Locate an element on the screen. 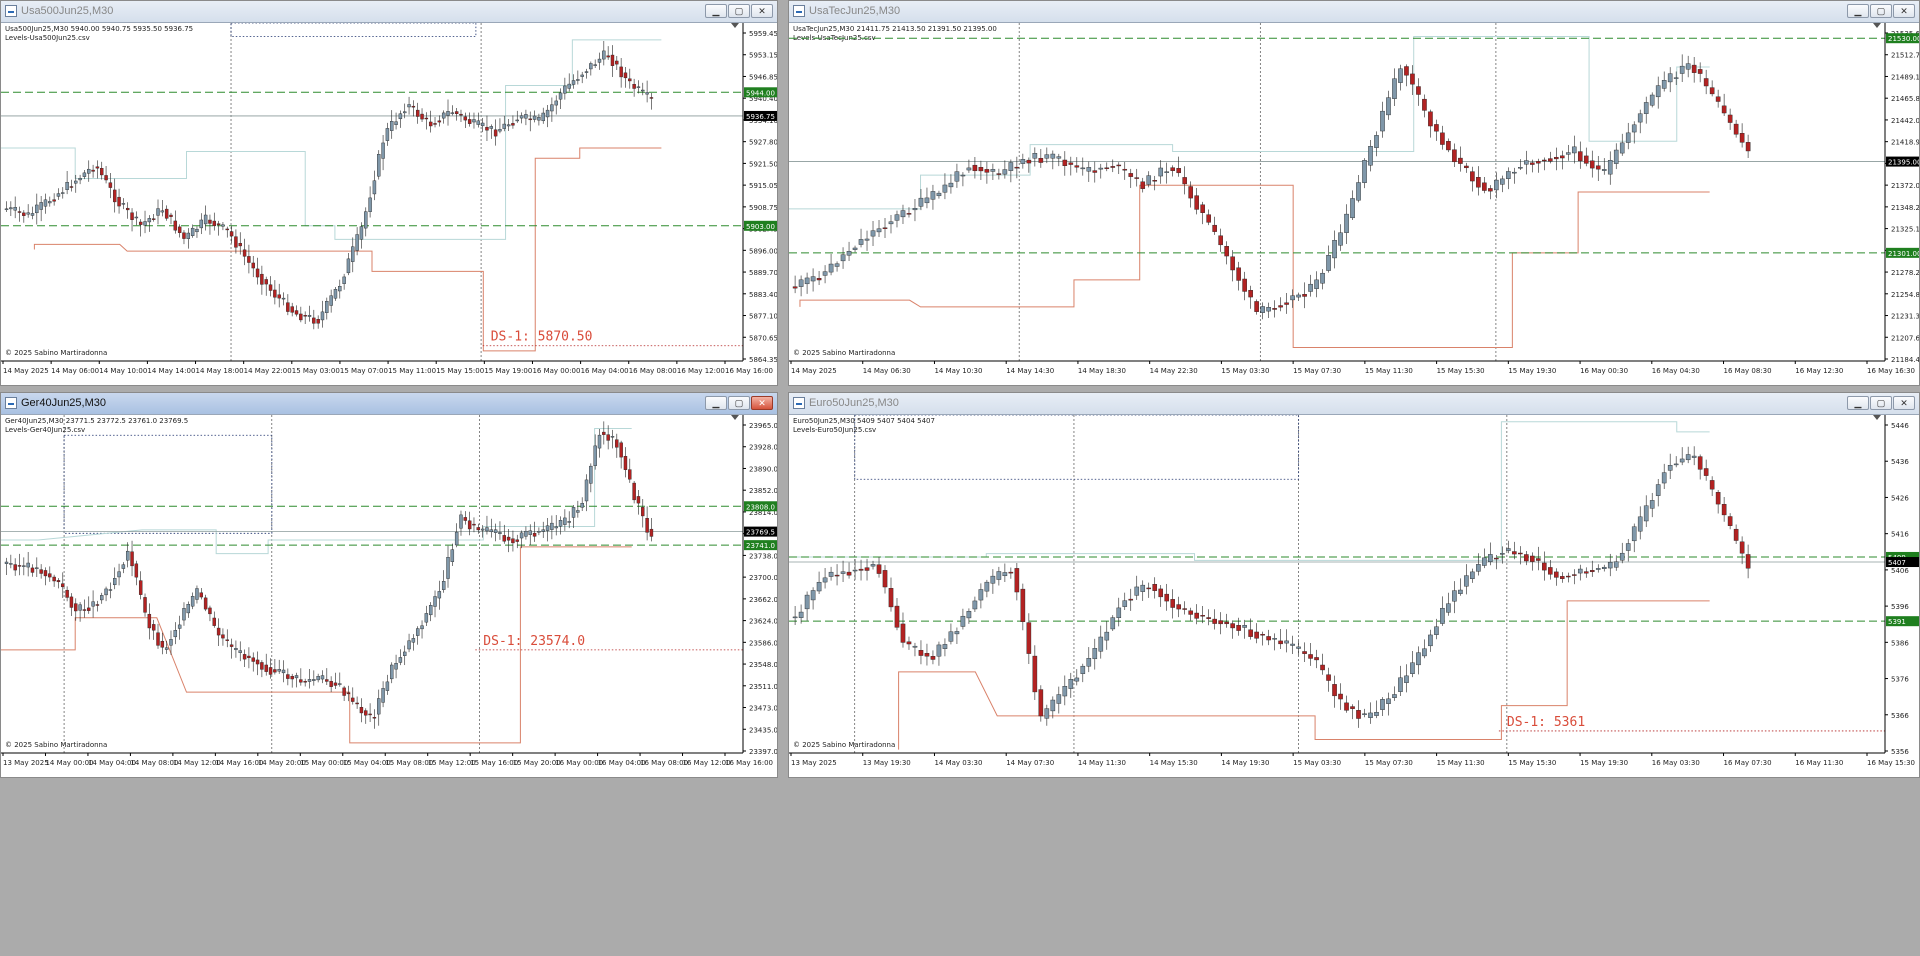 This screenshot has height=956, width=1920. window-titlebar: Usa500Jun25,M30 ▁ ▢ ✕ is located at coordinates (389, 12).